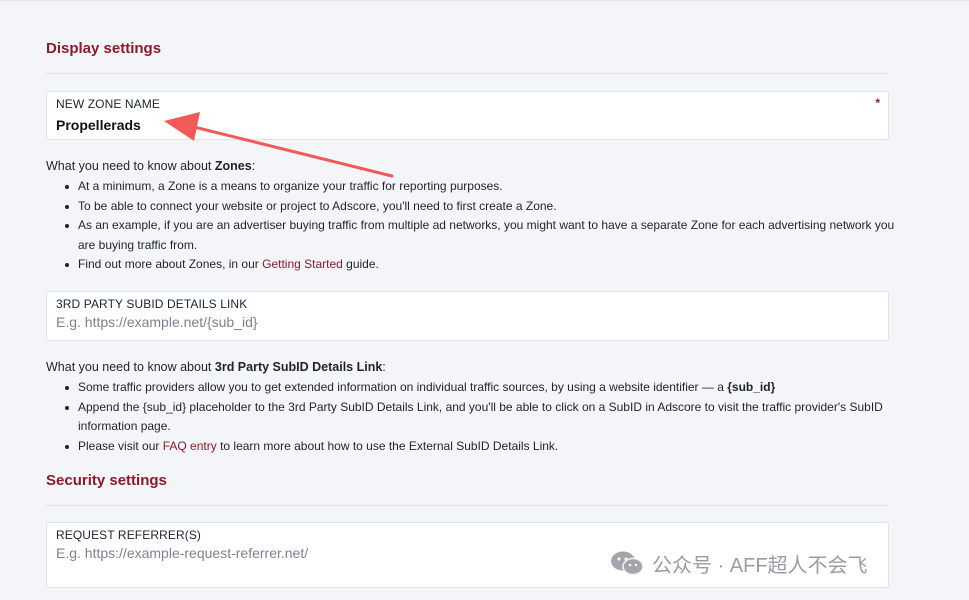 This screenshot has height=600, width=969. I want to click on zones-info-prefix: What you need to know about, so click(130, 166).